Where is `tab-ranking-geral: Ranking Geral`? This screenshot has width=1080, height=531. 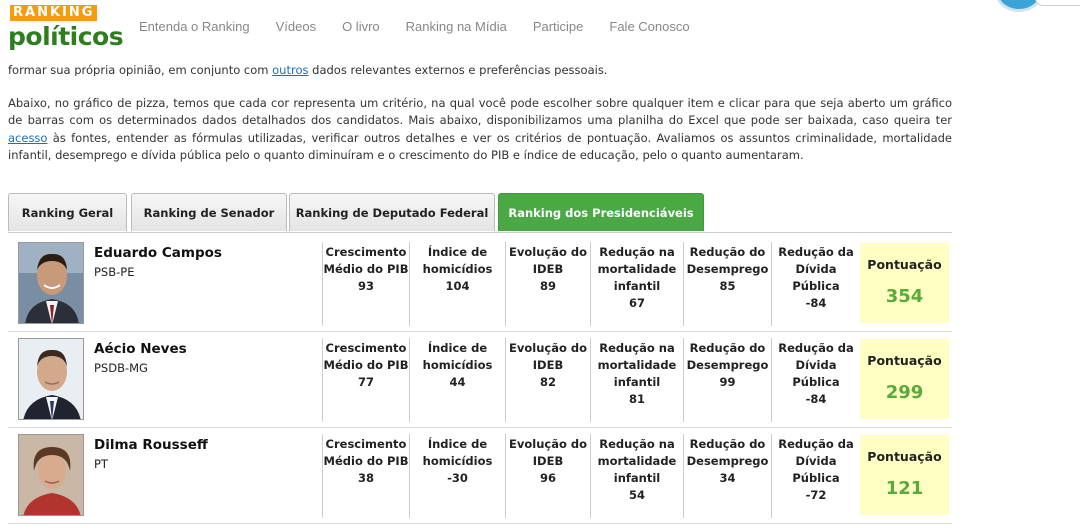
tab-ranking-geral: Ranking Geral is located at coordinates (67, 212).